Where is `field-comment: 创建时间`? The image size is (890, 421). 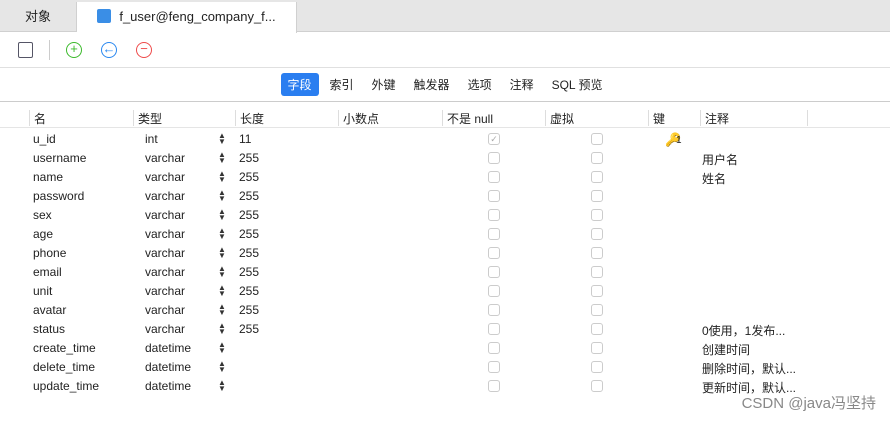
field-comment: 创建时间 is located at coordinates (726, 349).